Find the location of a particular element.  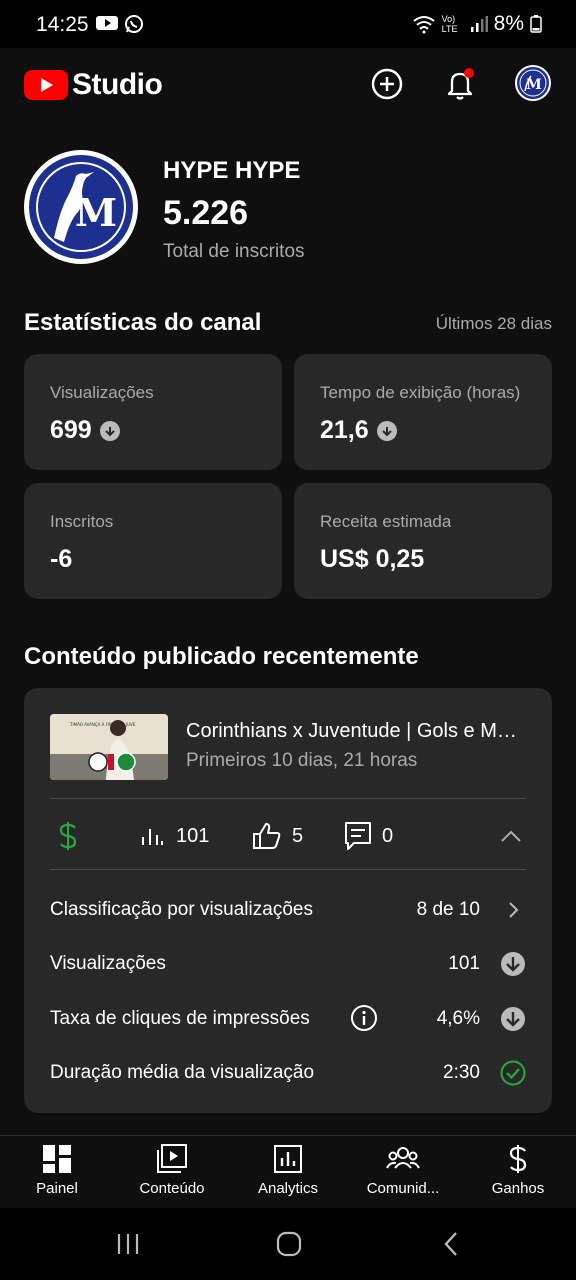

signal-icon is located at coordinates (479, 24).